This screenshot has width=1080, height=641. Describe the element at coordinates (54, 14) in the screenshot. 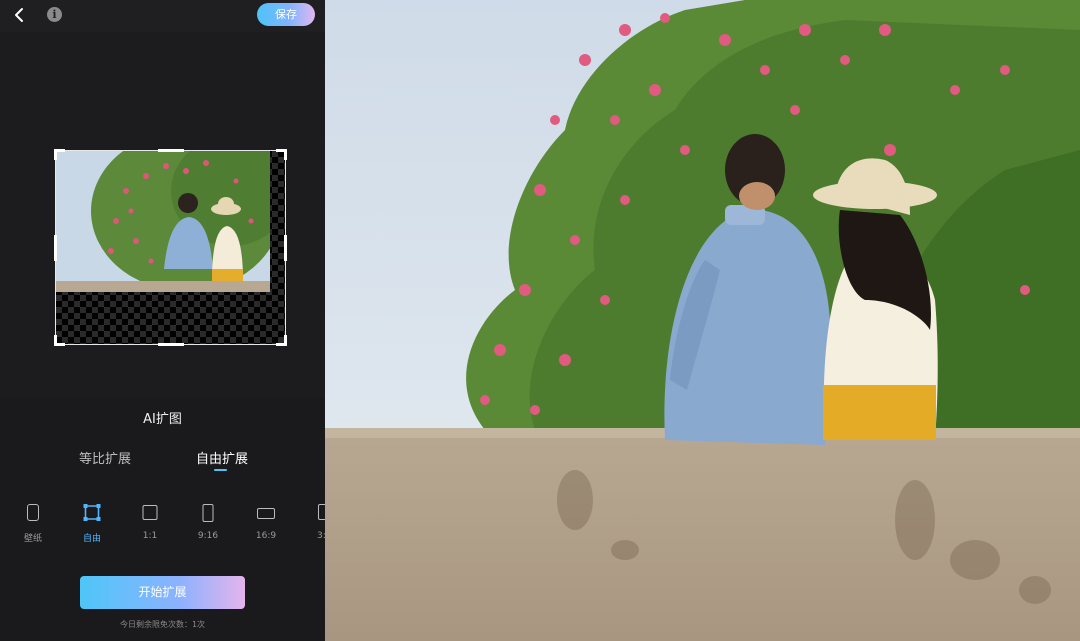

I see `info-icon: i` at that location.